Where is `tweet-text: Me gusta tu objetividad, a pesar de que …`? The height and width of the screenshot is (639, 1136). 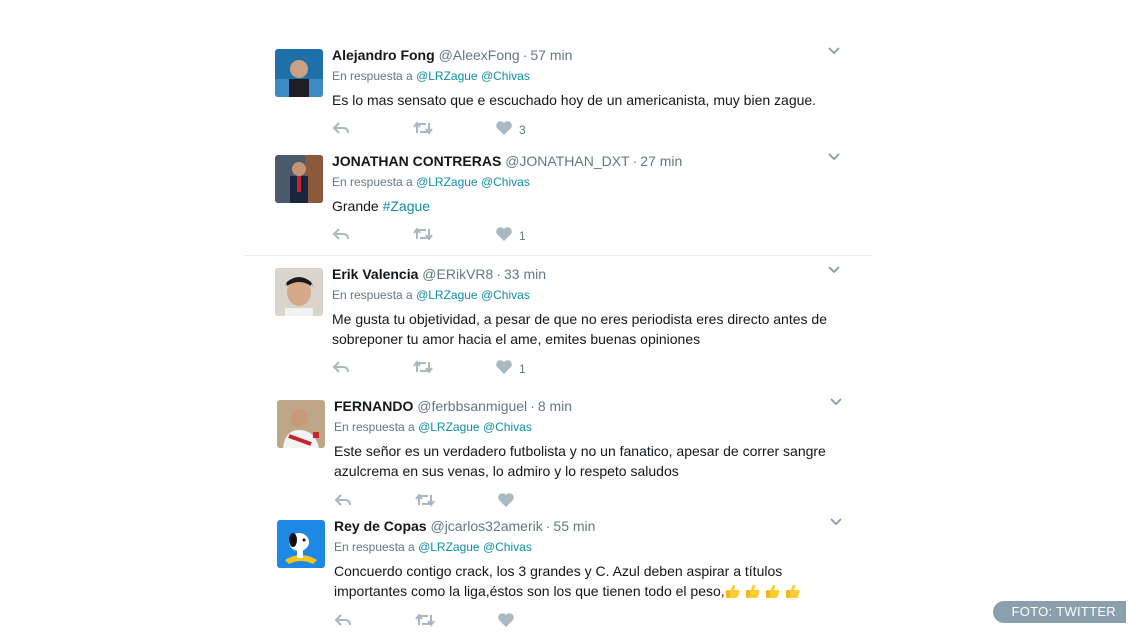
tweet-text: Me gusta tu objetividad, a pesar de que … is located at coordinates (579, 329).